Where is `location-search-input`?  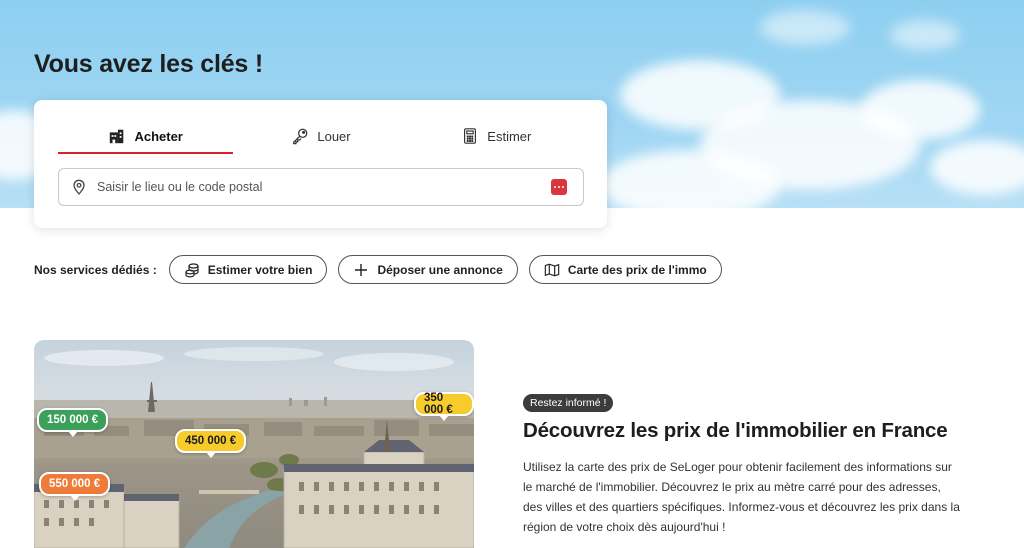 location-search-input is located at coordinates (323, 187).